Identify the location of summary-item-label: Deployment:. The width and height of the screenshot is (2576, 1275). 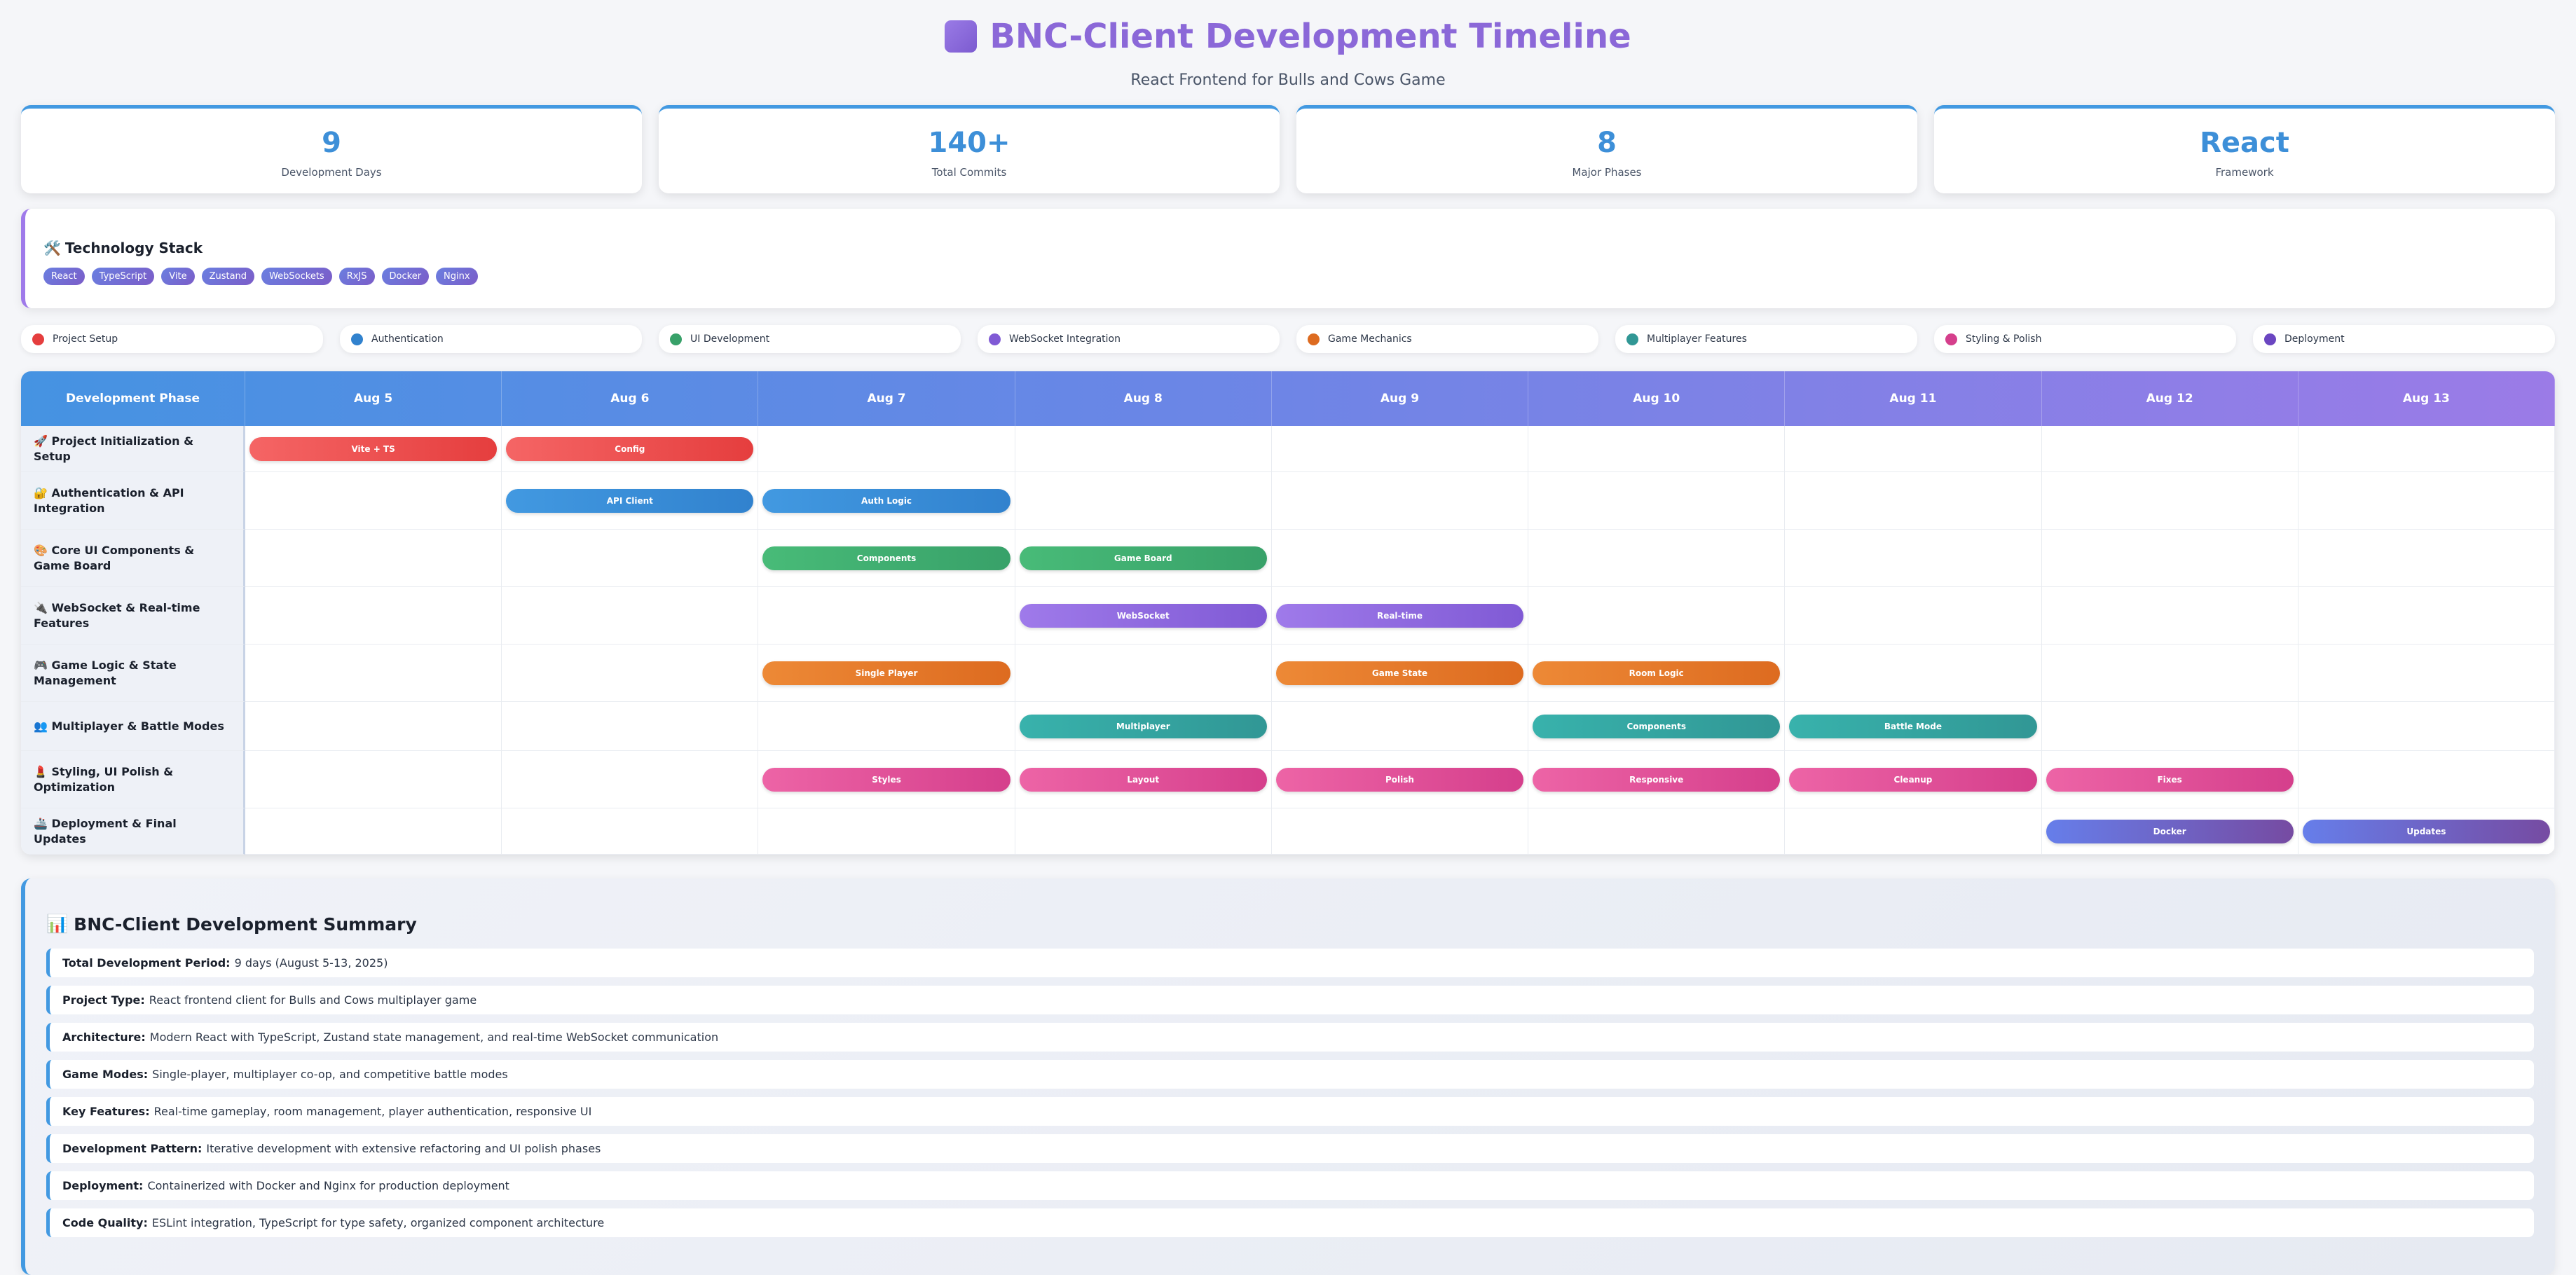
(103, 1185).